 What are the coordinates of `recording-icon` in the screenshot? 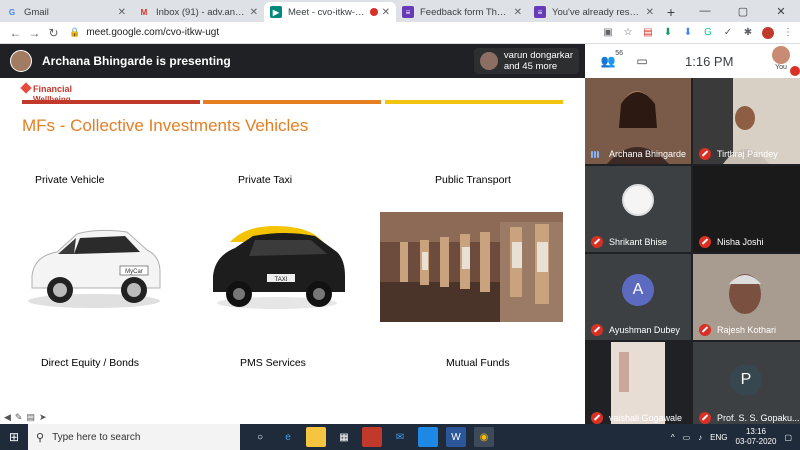 It's located at (373, 12).